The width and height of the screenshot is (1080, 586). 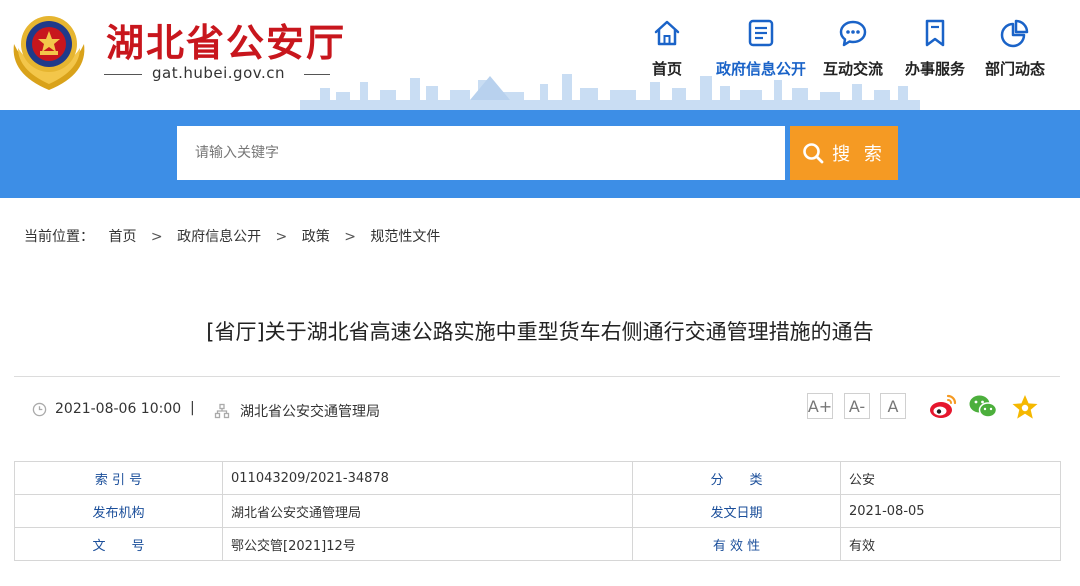 I want to click on nav-item-interaction: 互动交流, so click(x=853, y=54).